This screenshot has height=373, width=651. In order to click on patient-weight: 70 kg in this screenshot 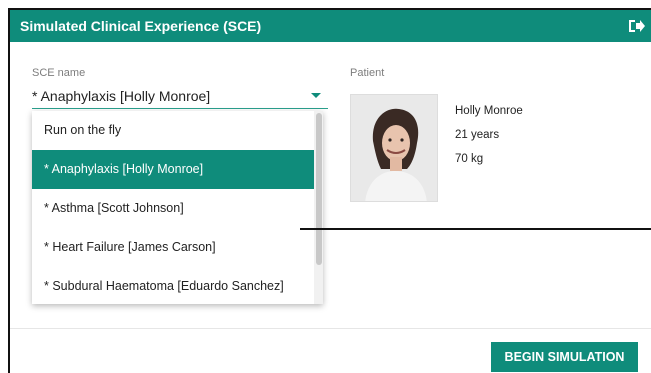, I will do `click(469, 159)`.